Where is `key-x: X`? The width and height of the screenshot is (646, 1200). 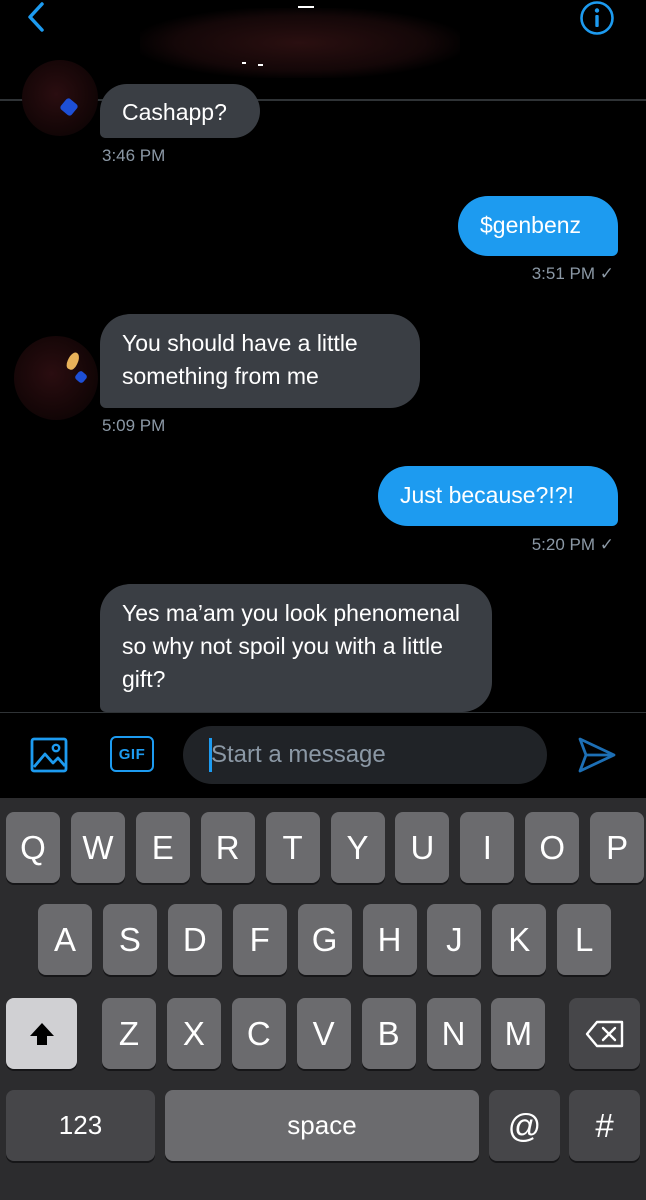 key-x: X is located at coordinates (193, 1033).